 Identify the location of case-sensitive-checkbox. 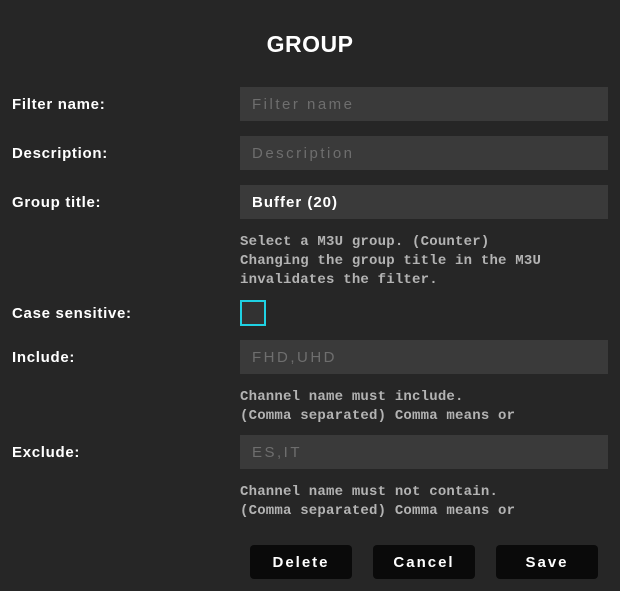
(253, 313).